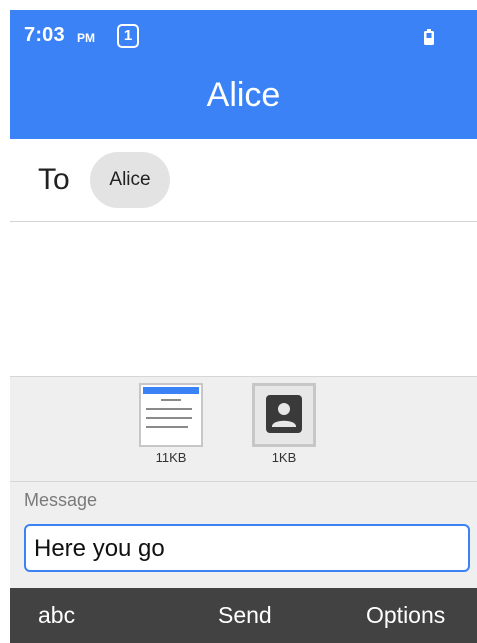 This screenshot has height=643, width=477. Describe the element at coordinates (130, 180) in the screenshot. I see `recipient-chip: Alice` at that location.